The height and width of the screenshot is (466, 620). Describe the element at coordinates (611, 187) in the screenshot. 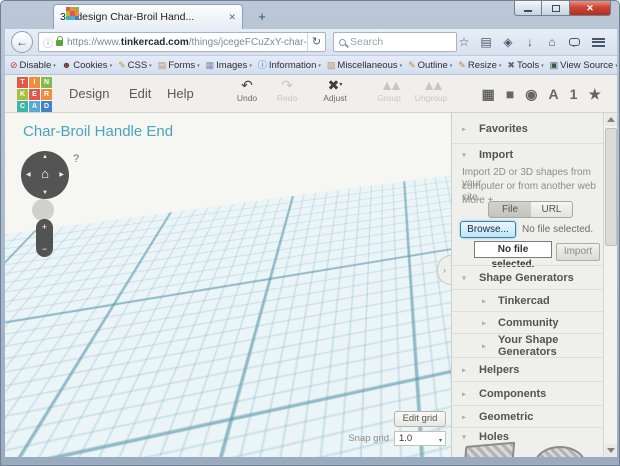

I see `scrollbar-thumb` at that location.